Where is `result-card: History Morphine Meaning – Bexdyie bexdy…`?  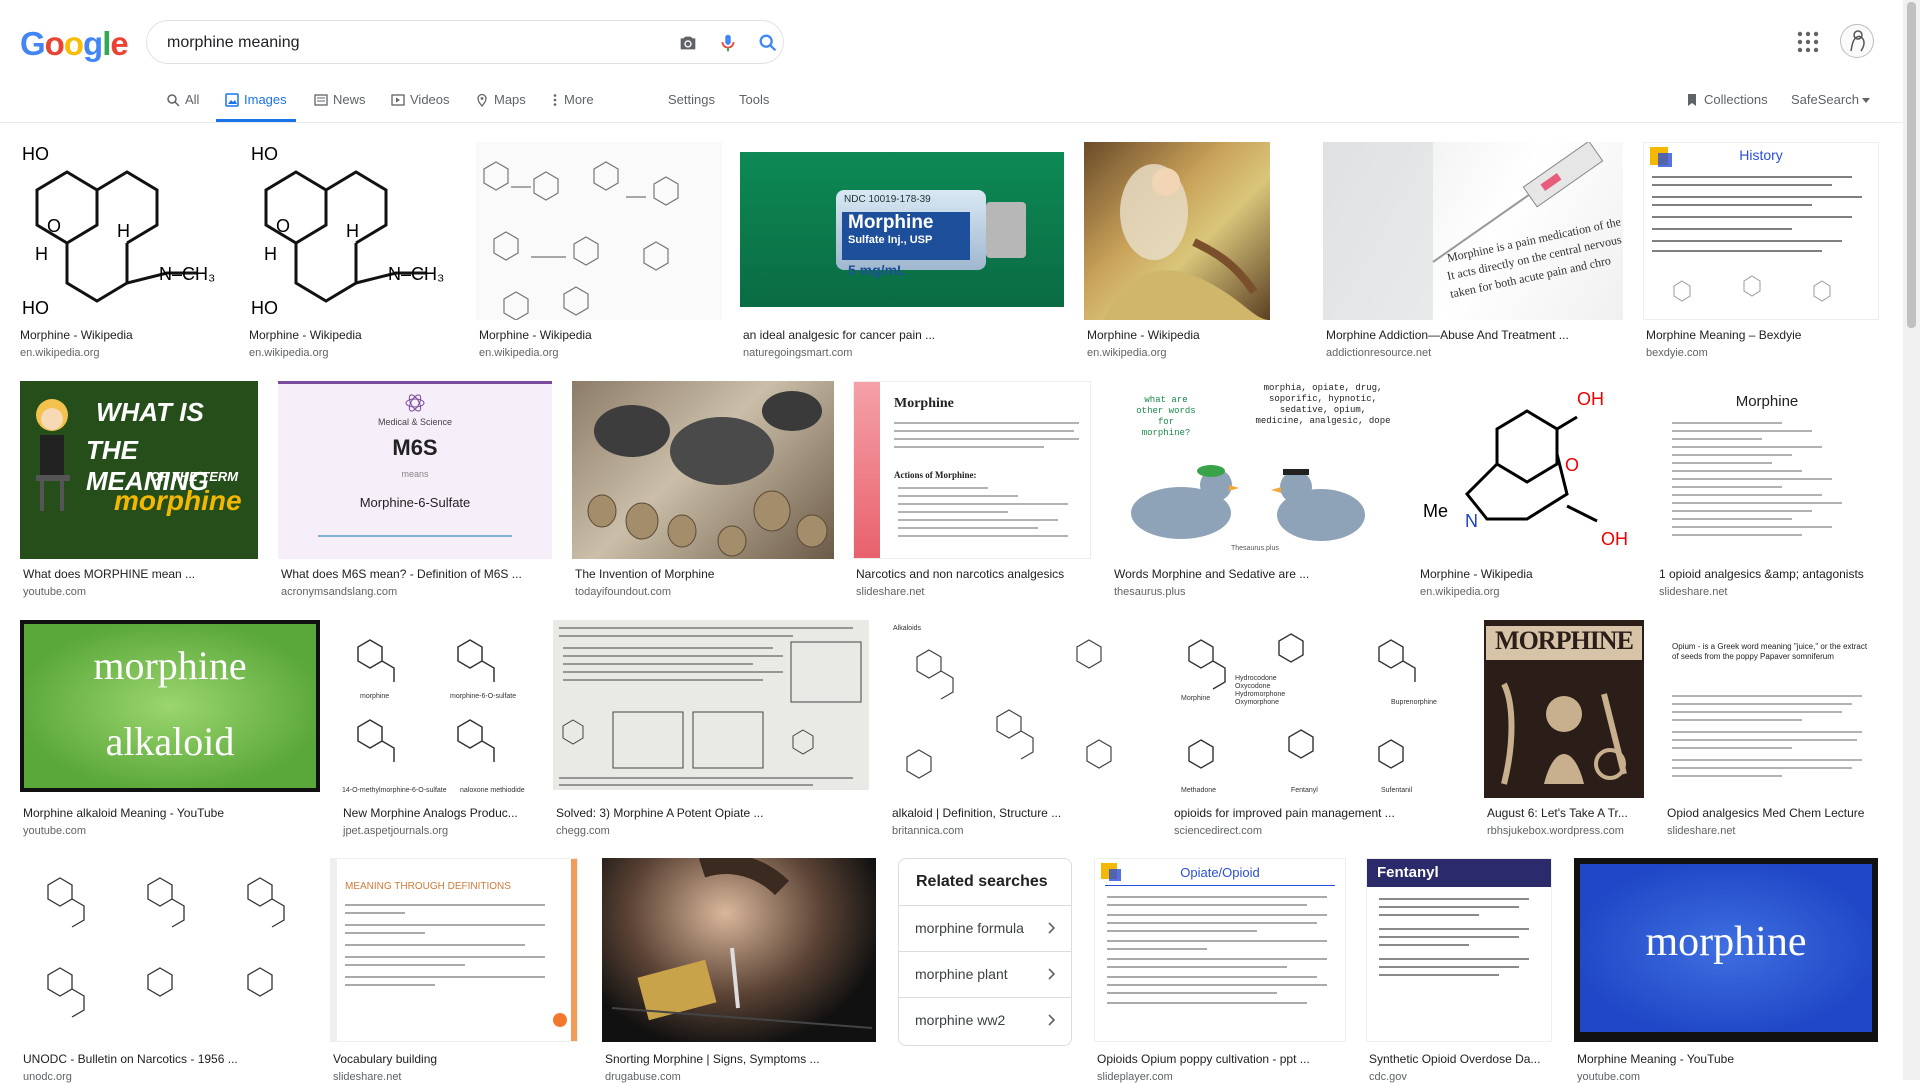
result-card: History Morphine Meaning – Bexdyie bexdy… is located at coordinates (1761, 253).